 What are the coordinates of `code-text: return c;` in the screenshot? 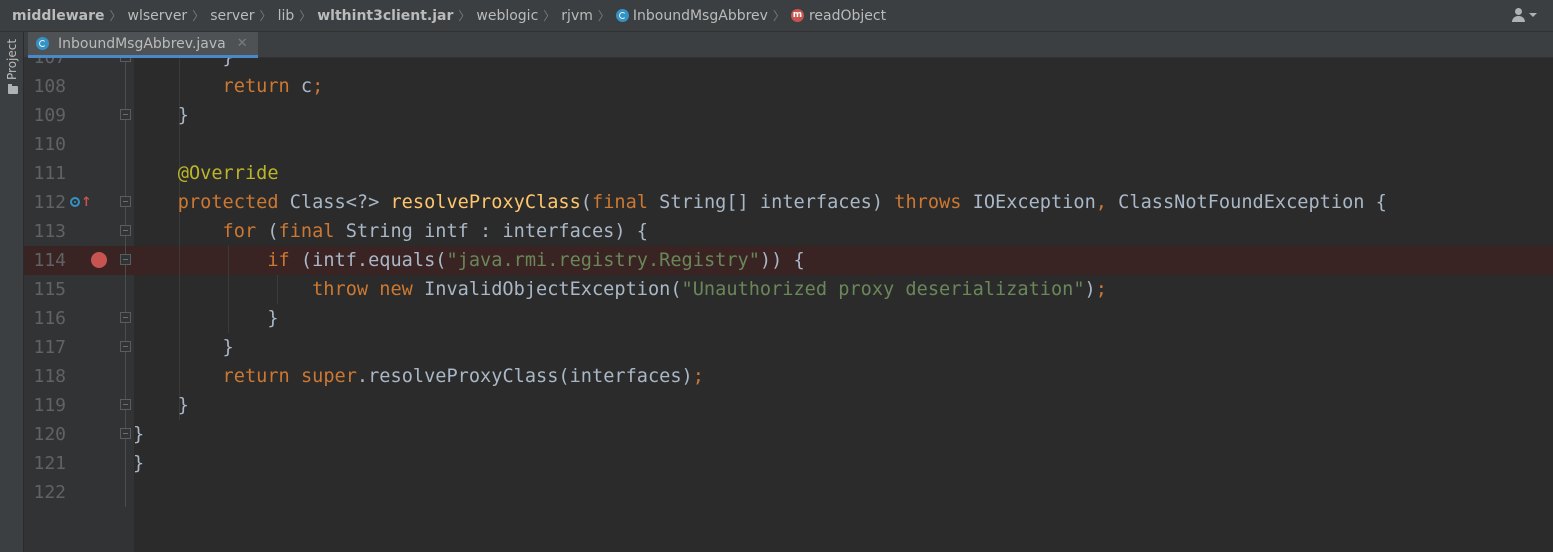 It's located at (228, 86).